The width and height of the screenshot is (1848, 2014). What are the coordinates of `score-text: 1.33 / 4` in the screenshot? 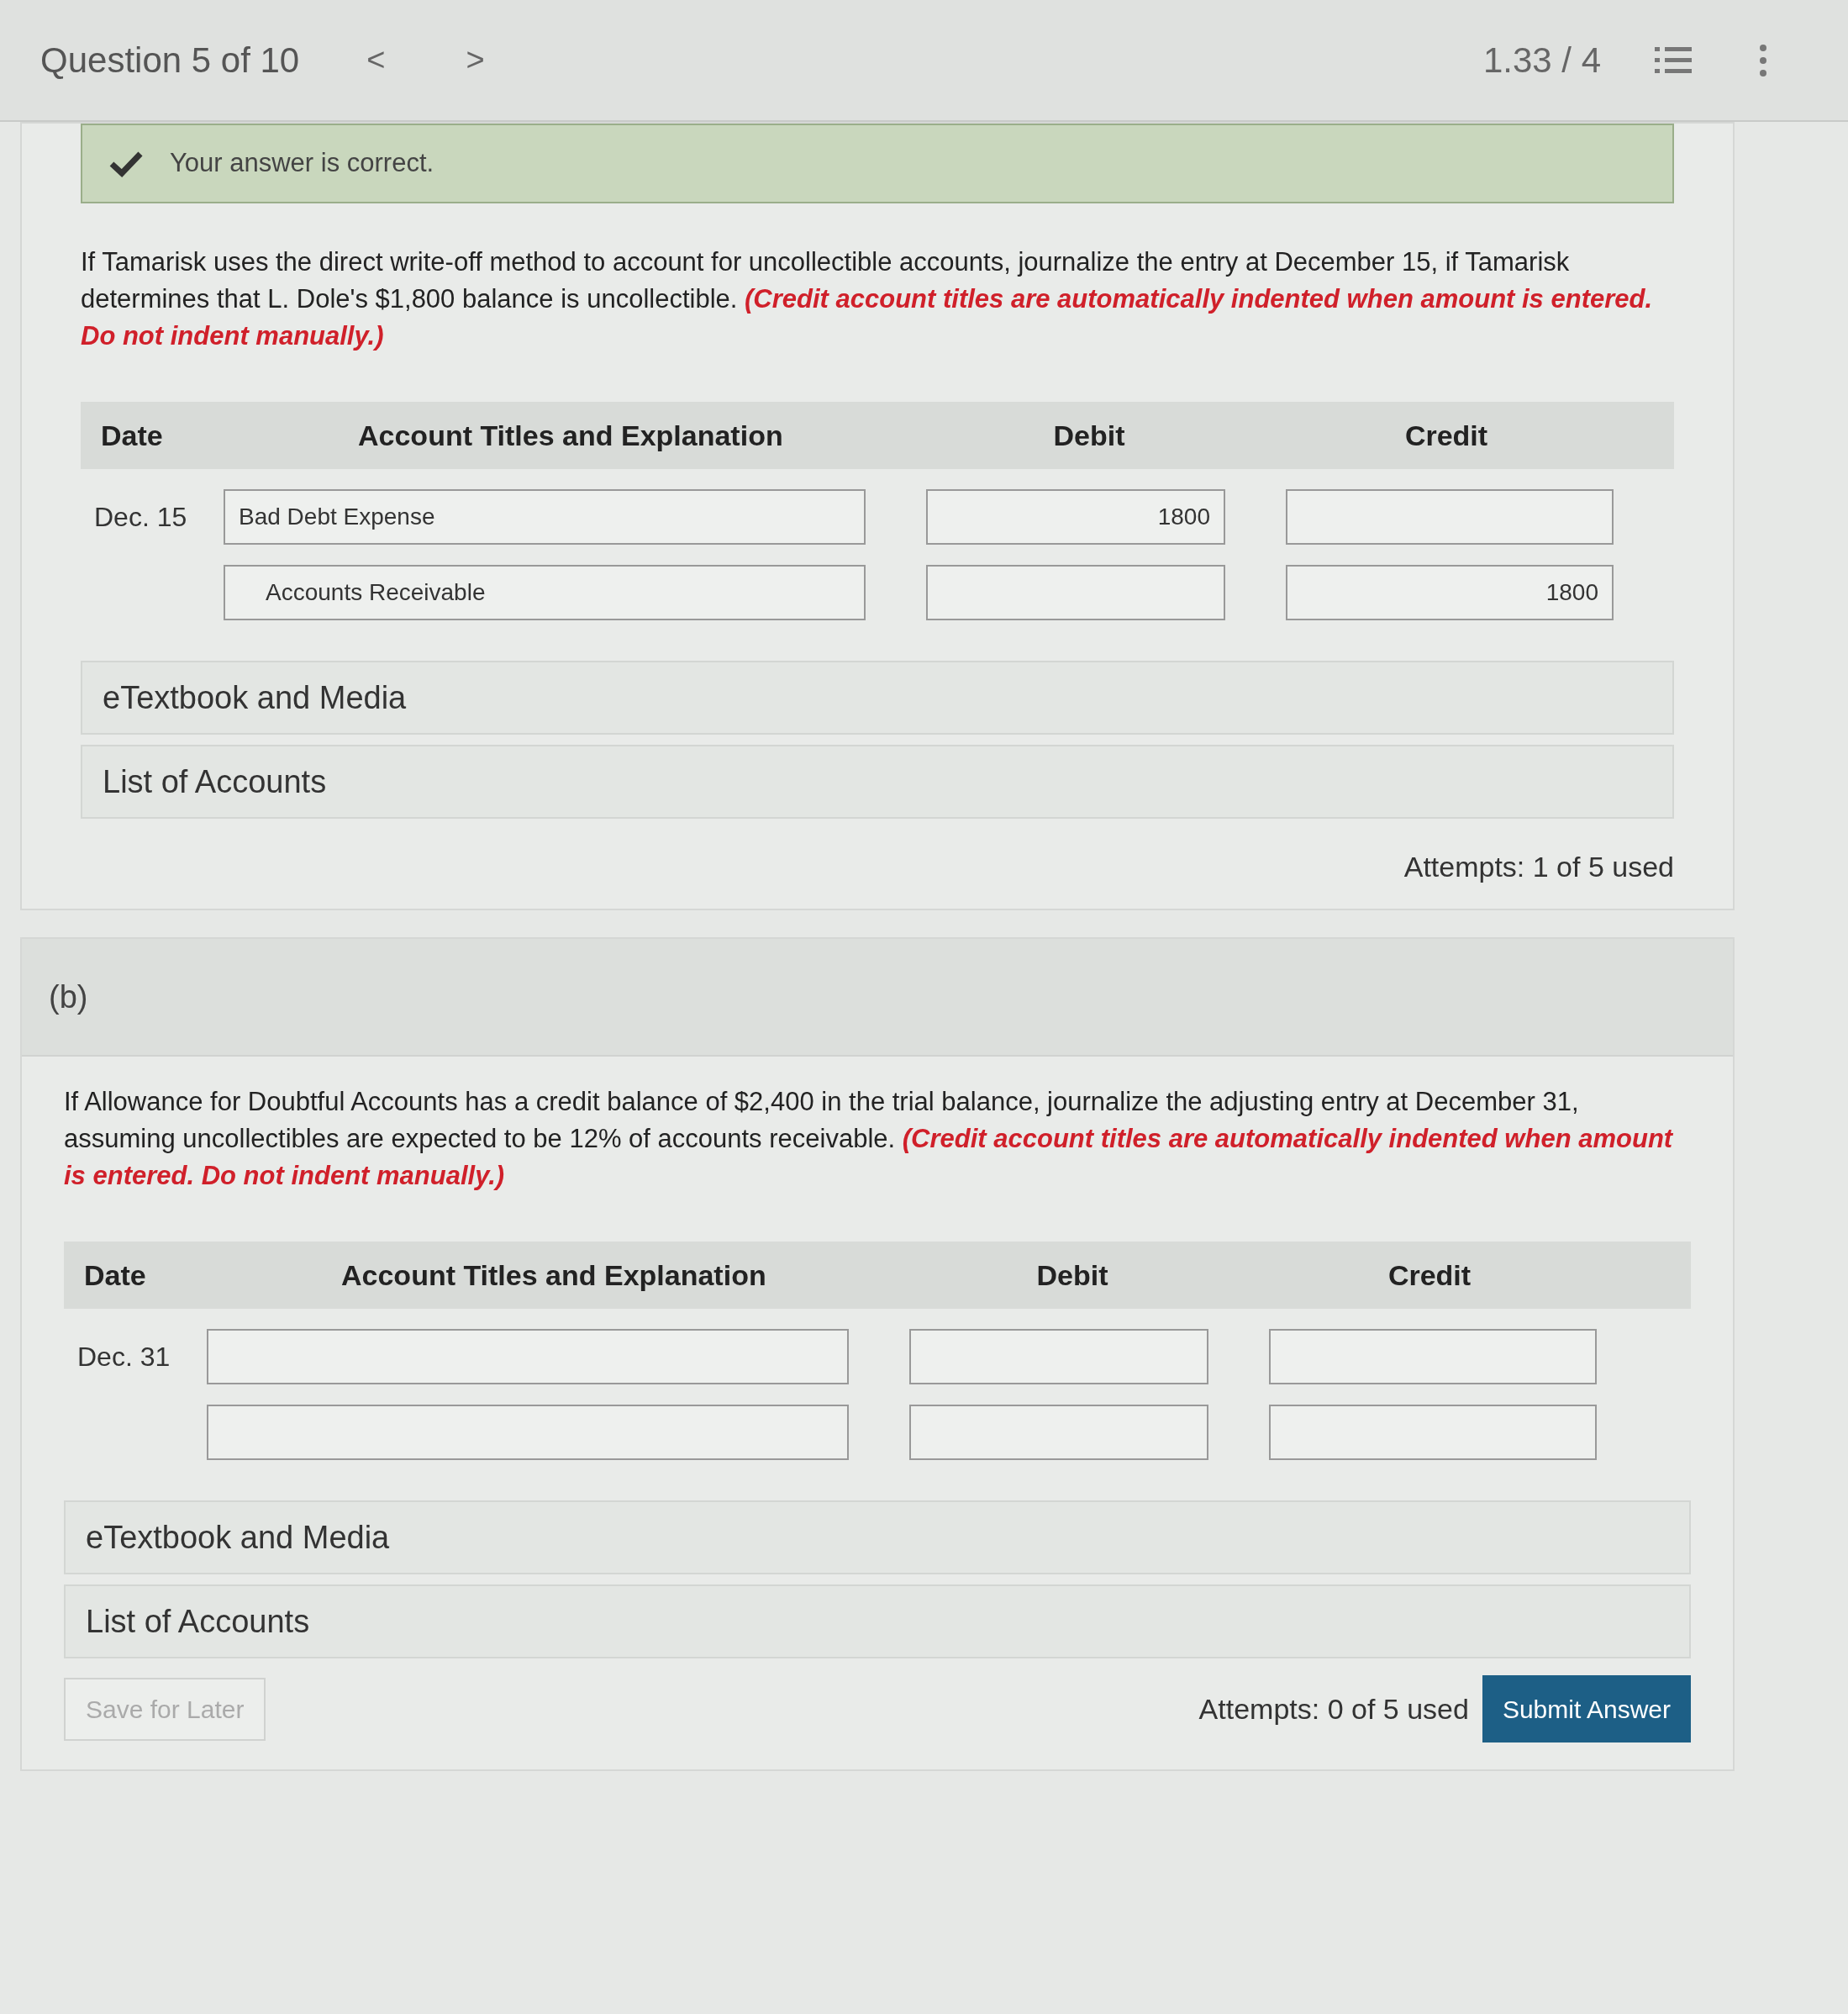 It's located at (1541, 61).